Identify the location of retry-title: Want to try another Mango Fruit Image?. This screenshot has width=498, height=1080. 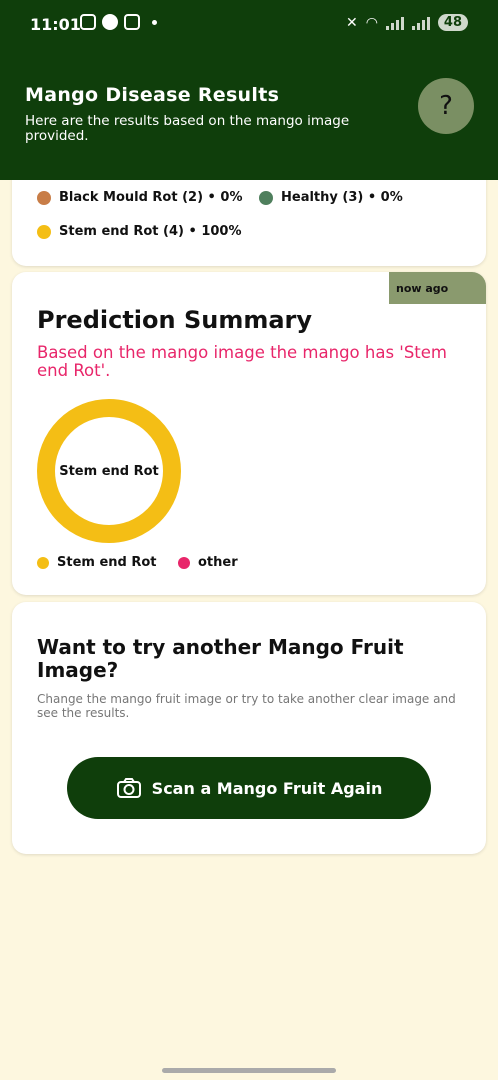
(220, 658).